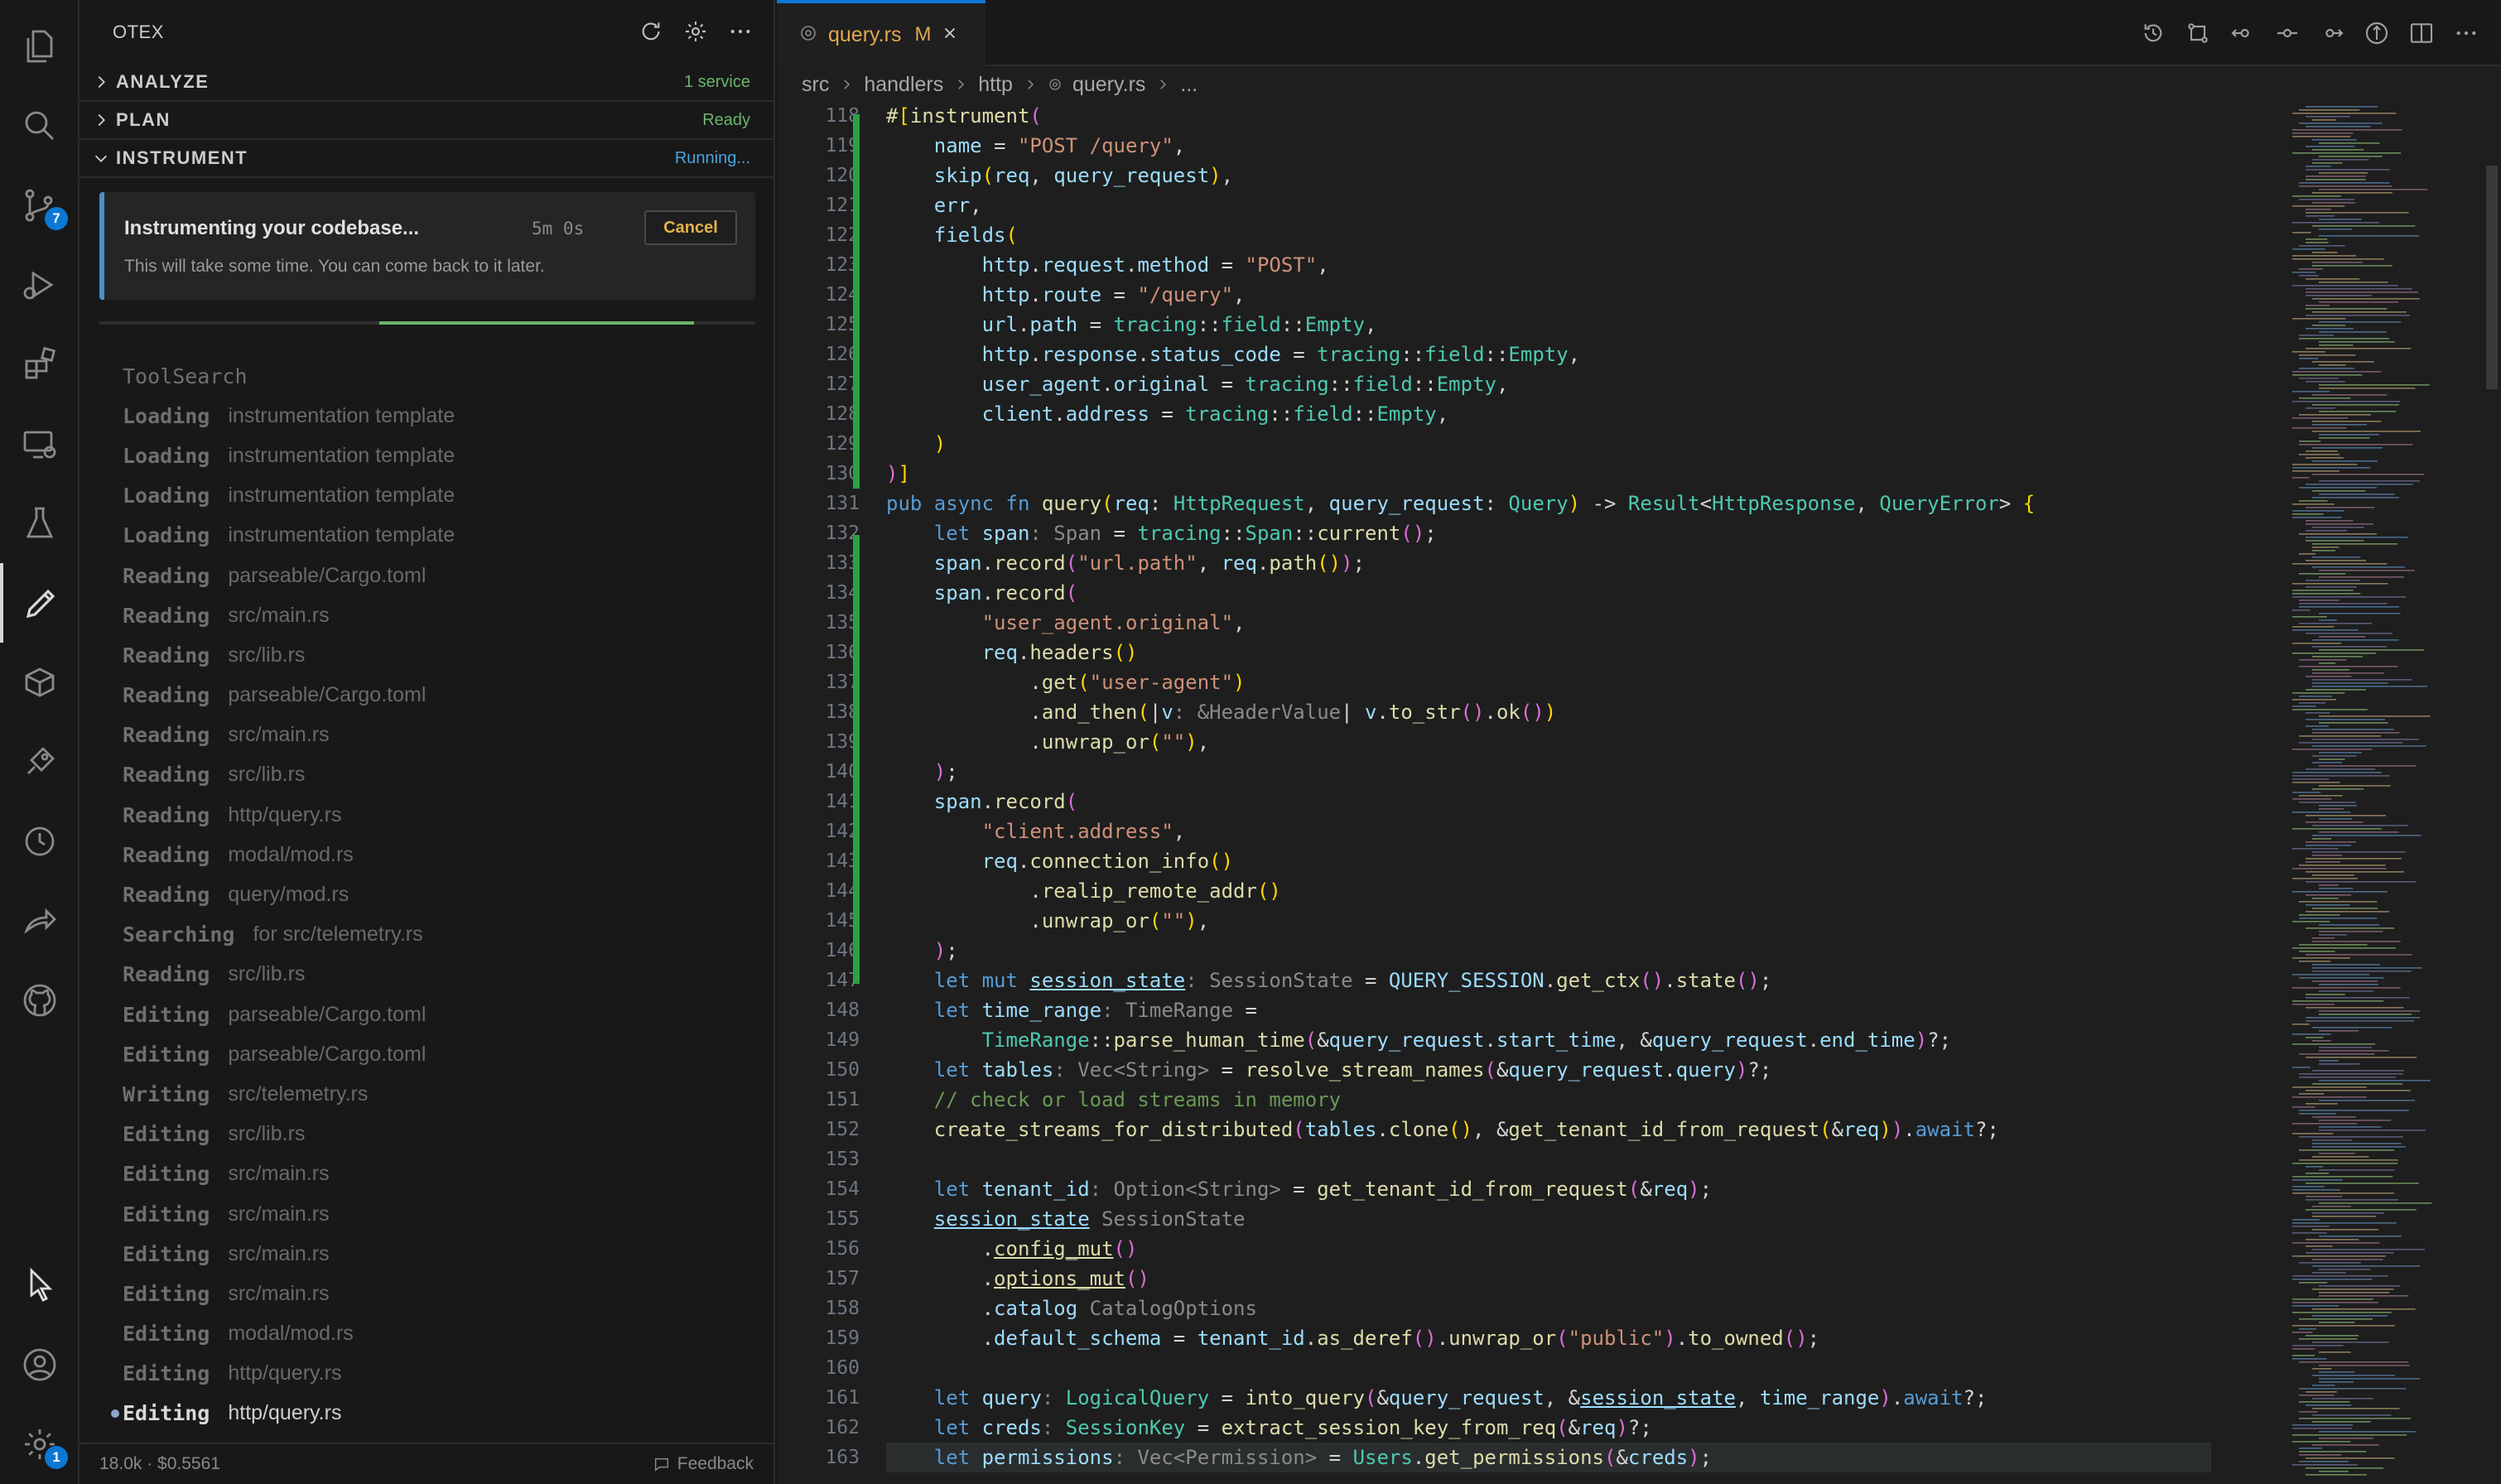  What do you see at coordinates (1006, 801) in the screenshot?
I see `code-line: span.record(` at bounding box center [1006, 801].